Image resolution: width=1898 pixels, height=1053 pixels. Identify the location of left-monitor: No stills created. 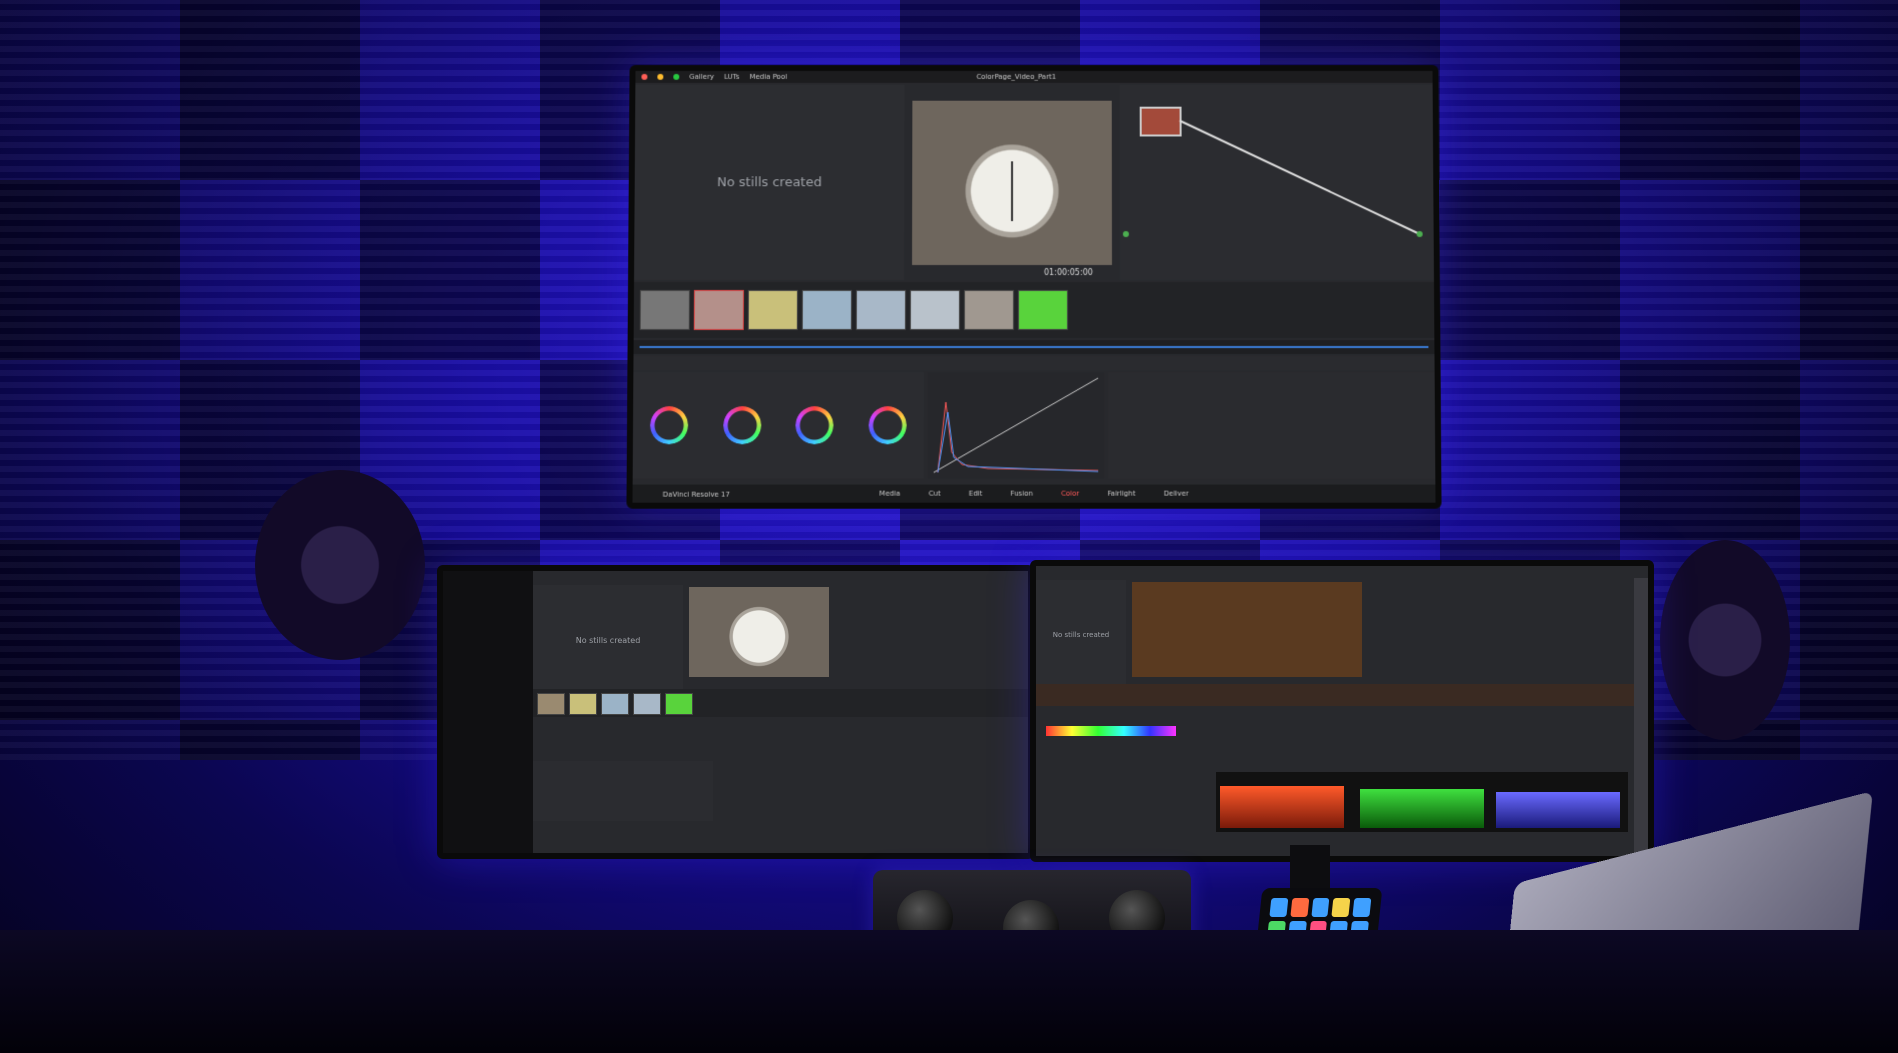
(735, 712).